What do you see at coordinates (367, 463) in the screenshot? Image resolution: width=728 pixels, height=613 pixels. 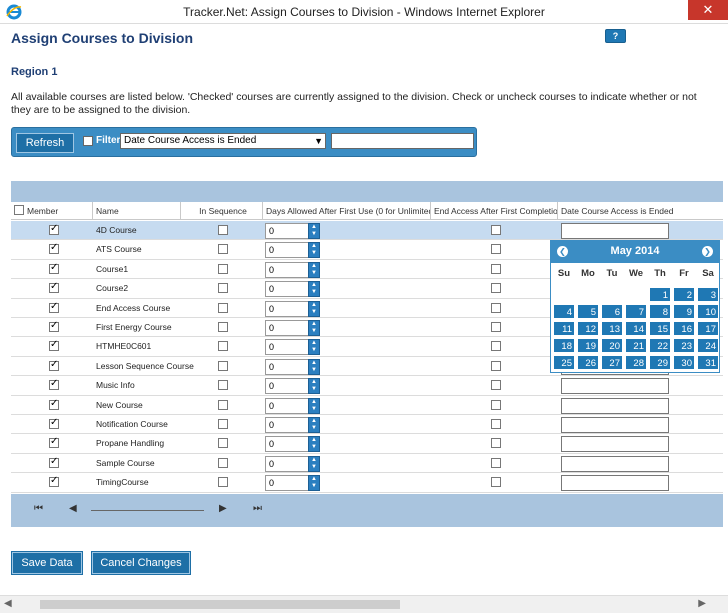 I see `table-row: Sample Course0▲▼` at bounding box center [367, 463].